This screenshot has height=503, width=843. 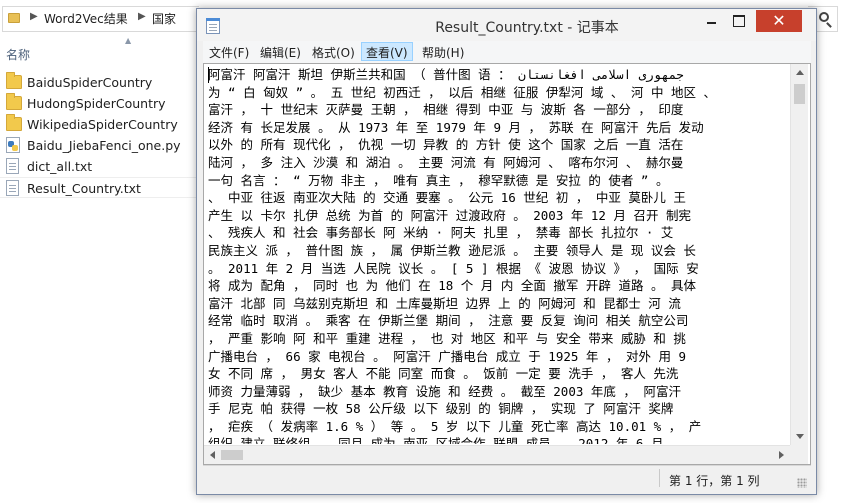 What do you see at coordinates (104, 145) in the screenshot?
I see `list-item-label: Baidu_JiebaFenci_one.py` at bounding box center [104, 145].